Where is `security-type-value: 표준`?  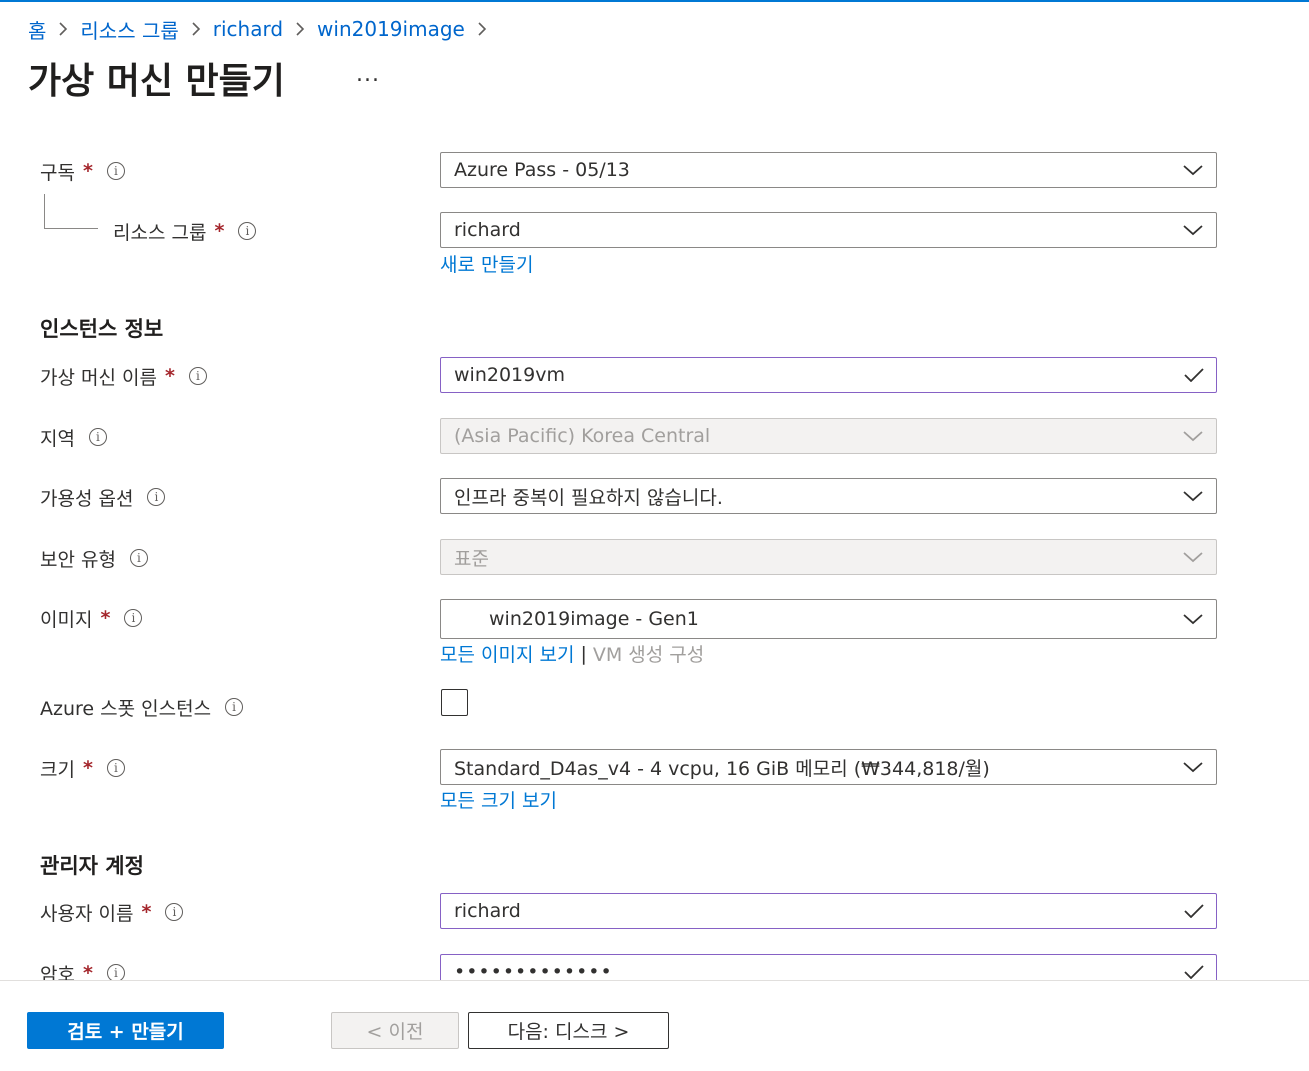
security-type-value: 표준 is located at coordinates (471, 558).